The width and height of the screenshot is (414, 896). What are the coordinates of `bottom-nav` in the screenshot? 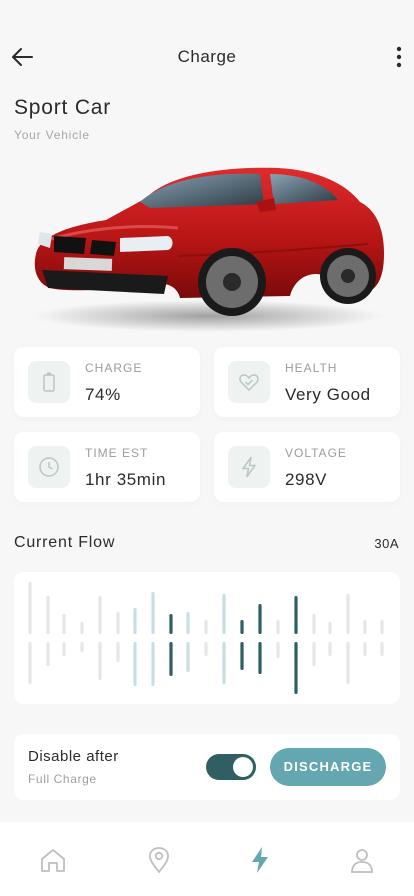 It's located at (207, 859).